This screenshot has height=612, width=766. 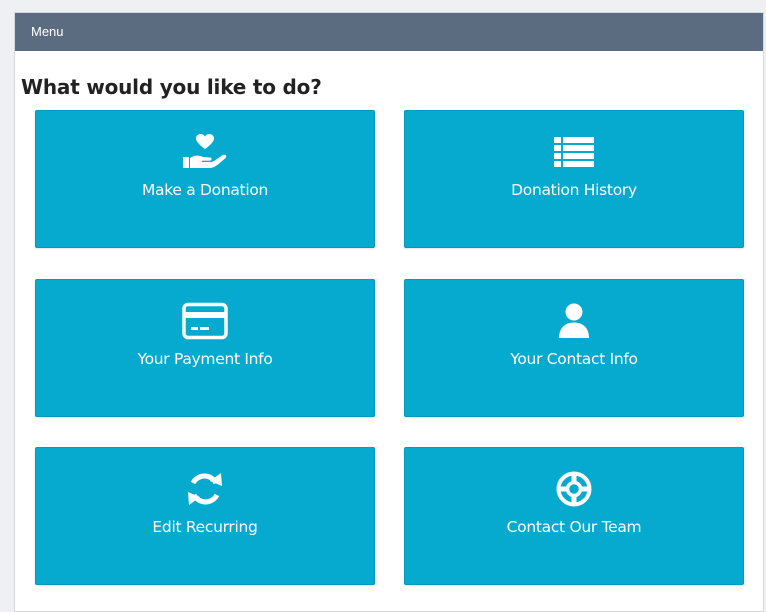 What do you see at coordinates (47, 31) in the screenshot?
I see `menu-header-title: Menu` at bounding box center [47, 31].